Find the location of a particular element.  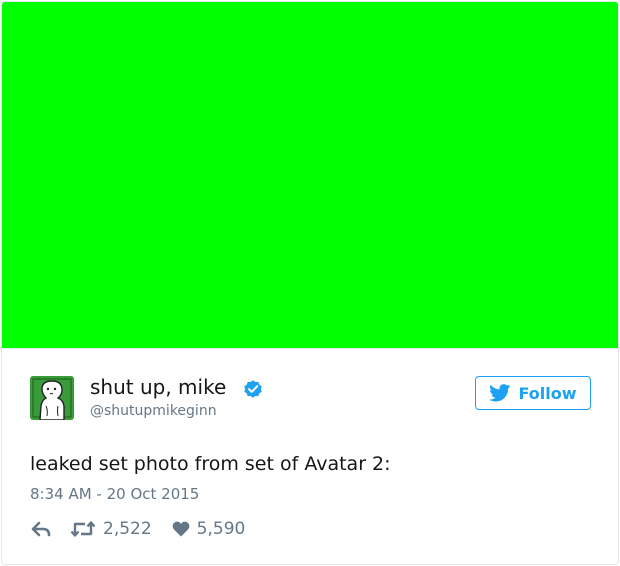

media-divider is located at coordinates (310, 348).